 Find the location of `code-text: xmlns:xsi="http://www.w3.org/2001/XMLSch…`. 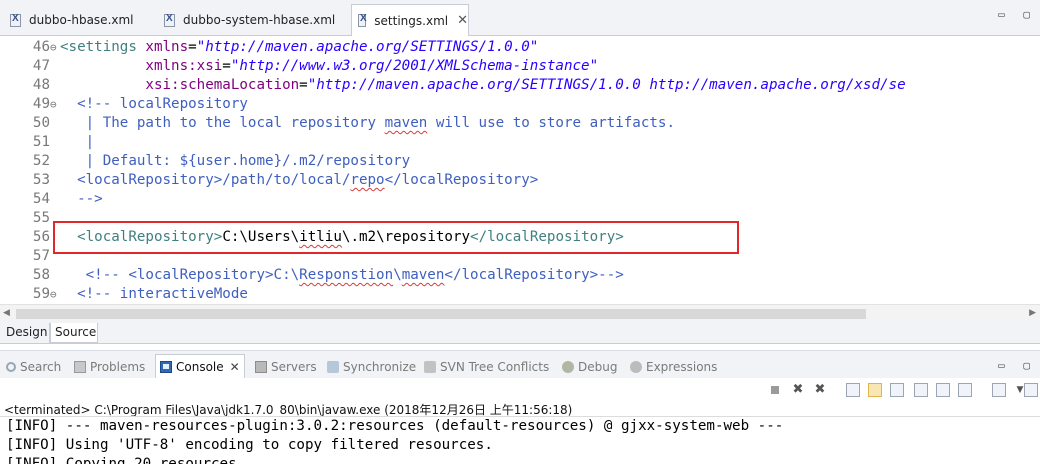

code-text: xmlns:xsi="http://www.w3.org/2001/XMLSch… is located at coordinates (329, 66).